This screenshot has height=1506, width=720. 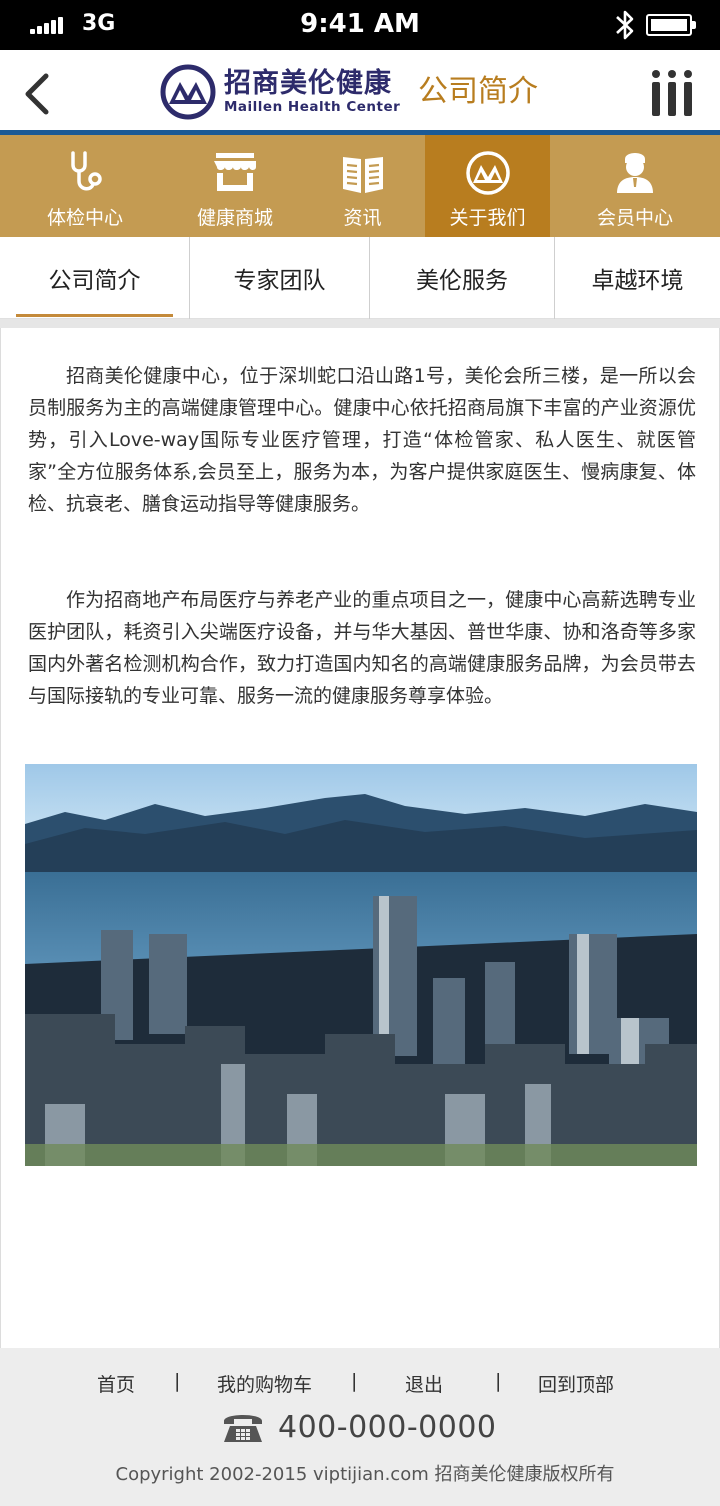 I want to click on separator, so click(x=360, y=323).